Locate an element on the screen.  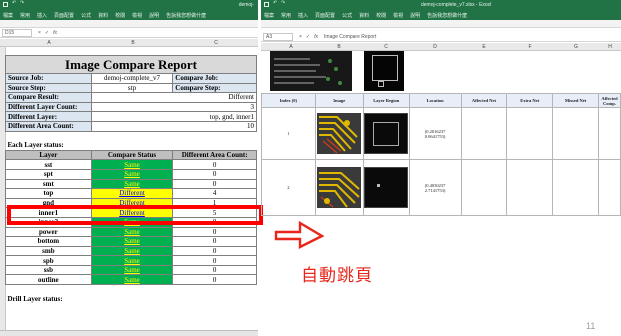
prev-row-image-thumbnail is located at coordinates (311, 71).